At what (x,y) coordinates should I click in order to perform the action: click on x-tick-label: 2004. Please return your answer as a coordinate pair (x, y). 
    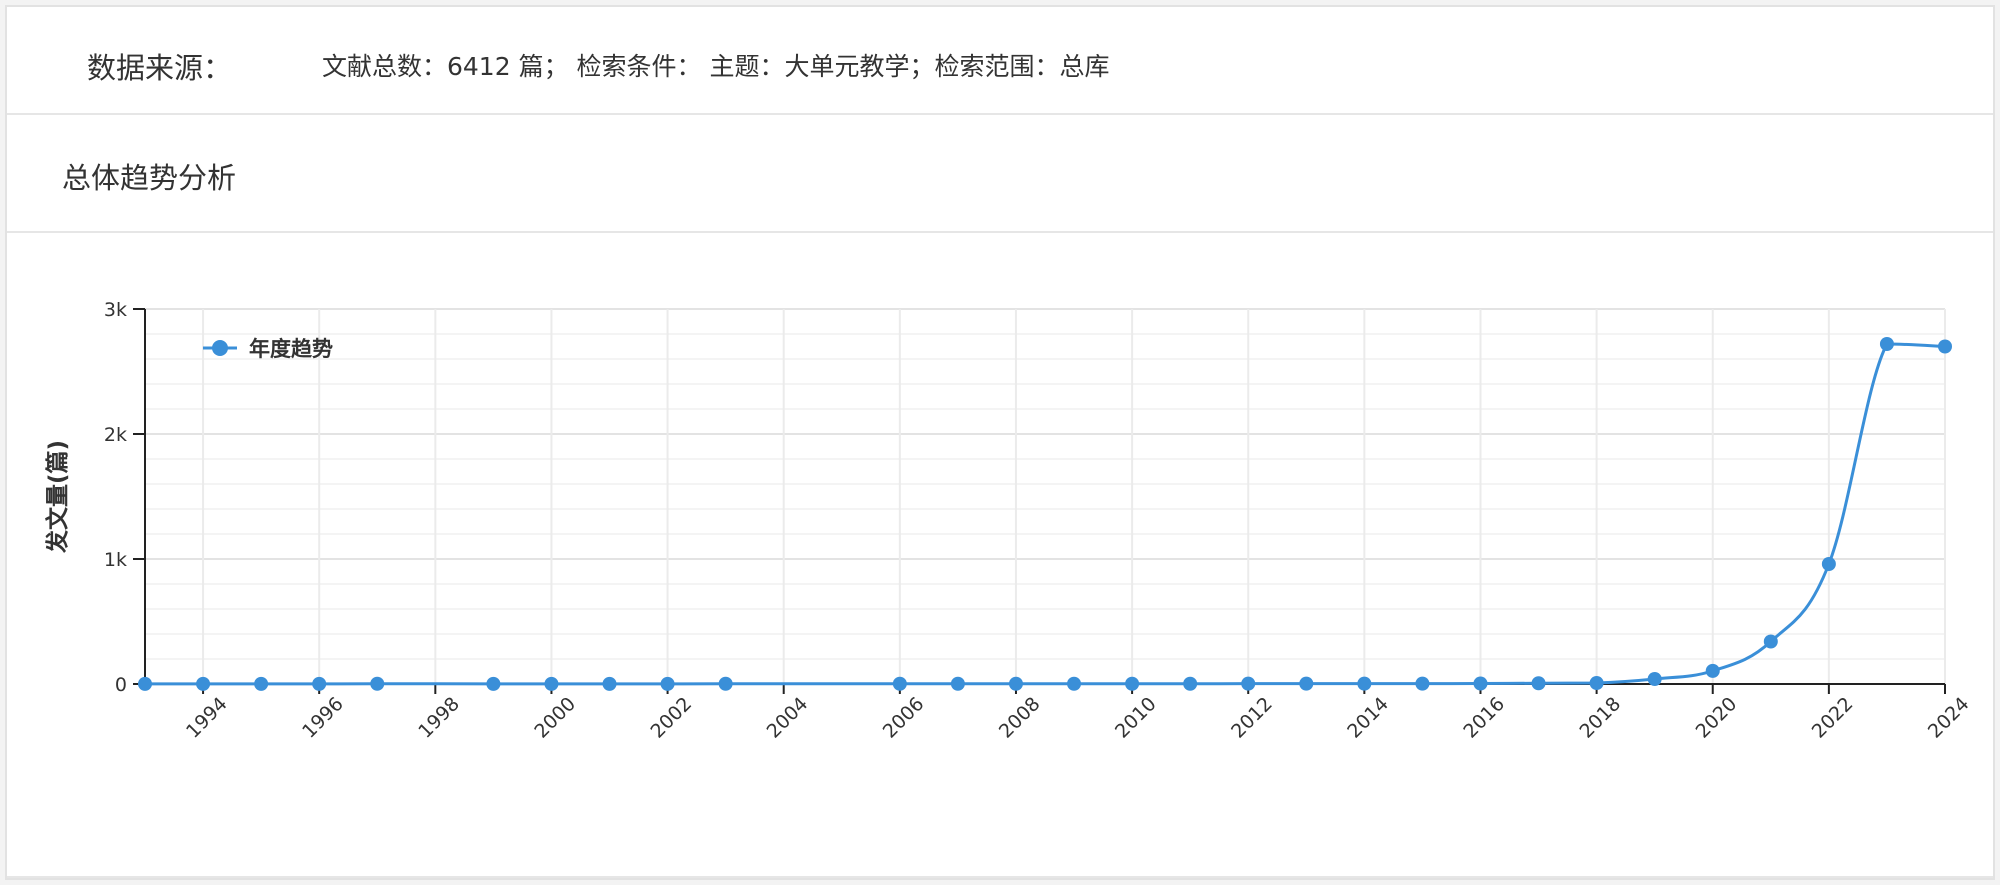
    Looking at the image, I should click on (788, 718).